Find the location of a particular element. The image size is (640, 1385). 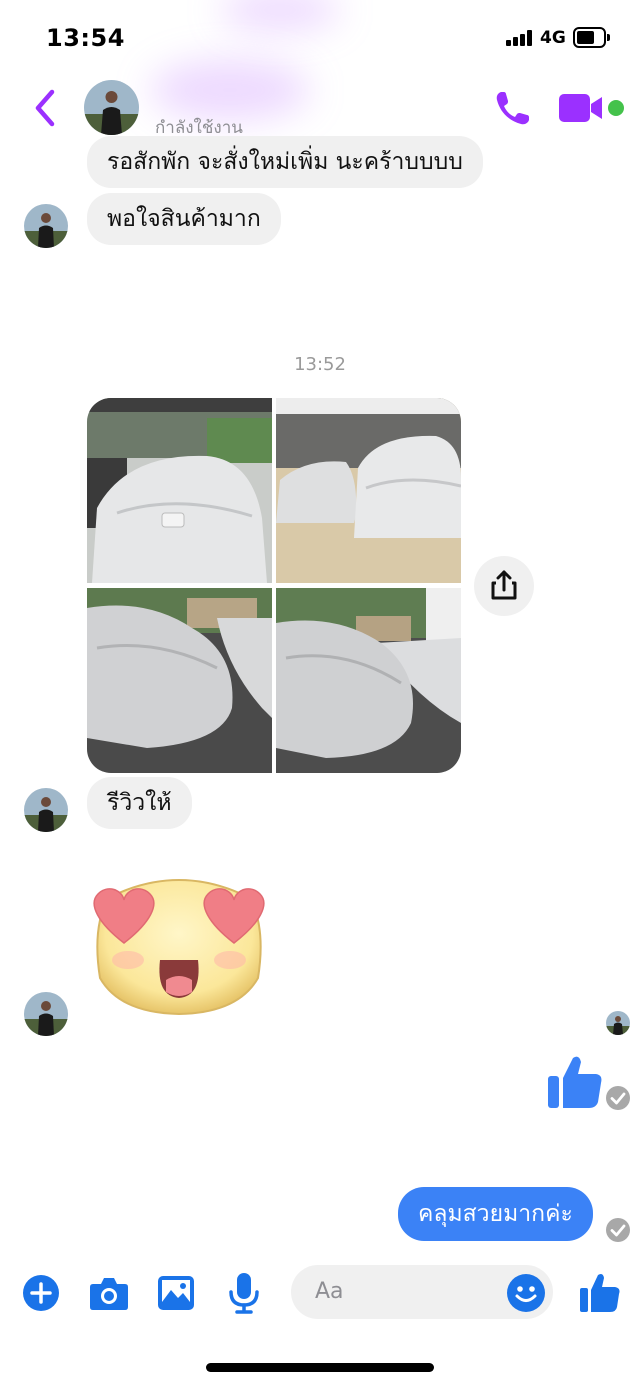

smiley-icon is located at coordinates (526, 1293).